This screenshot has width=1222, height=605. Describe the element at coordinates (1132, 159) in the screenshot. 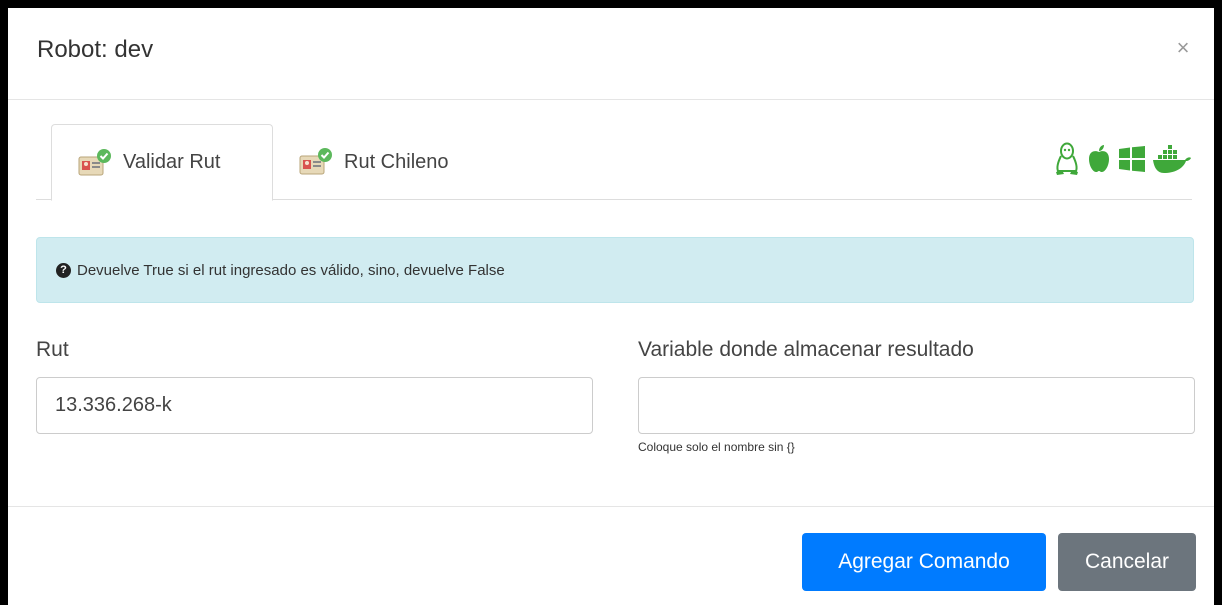

I see `windows-icon` at that location.